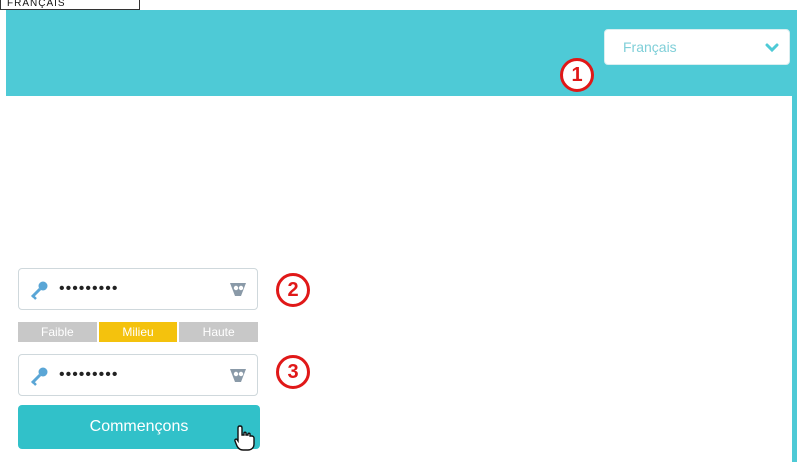 Image resolution: width=797 pixels, height=462 pixels. I want to click on password-field: •••••••••, so click(138, 289).